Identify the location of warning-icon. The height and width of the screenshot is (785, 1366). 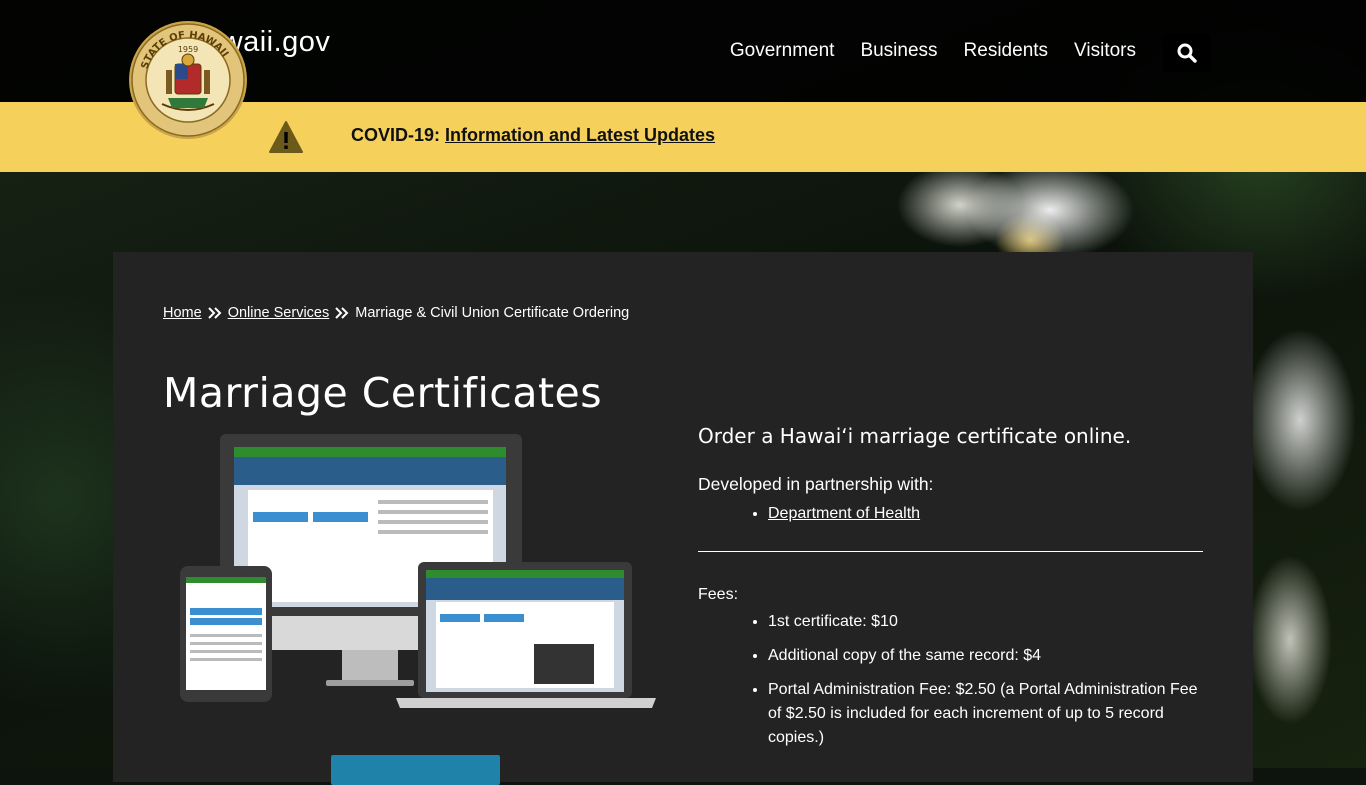
(286, 137).